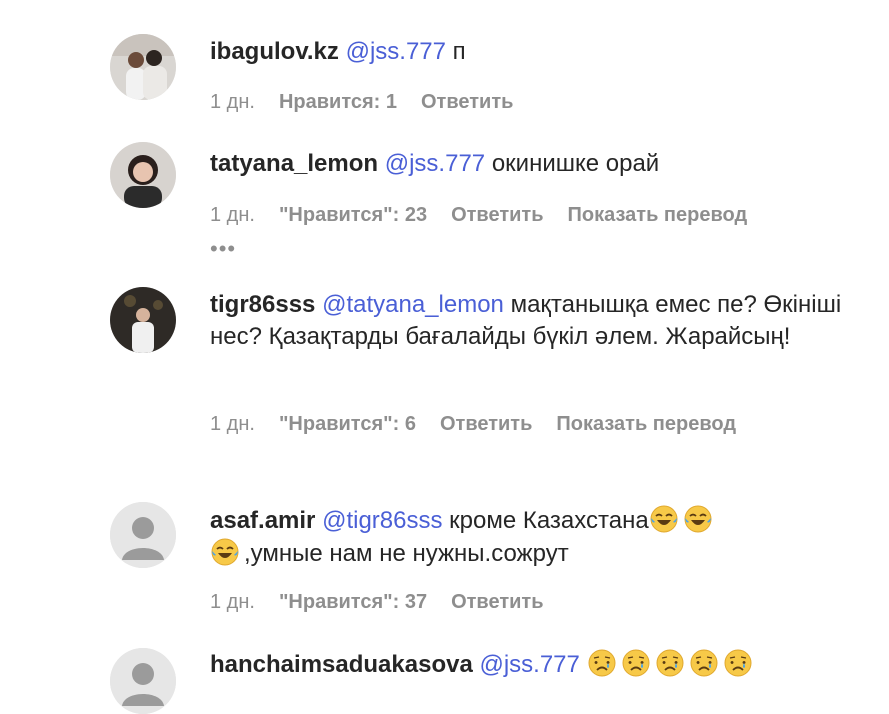 This screenshot has height=714, width=889. I want to click on likes-count: Нравится: 1, so click(338, 102).